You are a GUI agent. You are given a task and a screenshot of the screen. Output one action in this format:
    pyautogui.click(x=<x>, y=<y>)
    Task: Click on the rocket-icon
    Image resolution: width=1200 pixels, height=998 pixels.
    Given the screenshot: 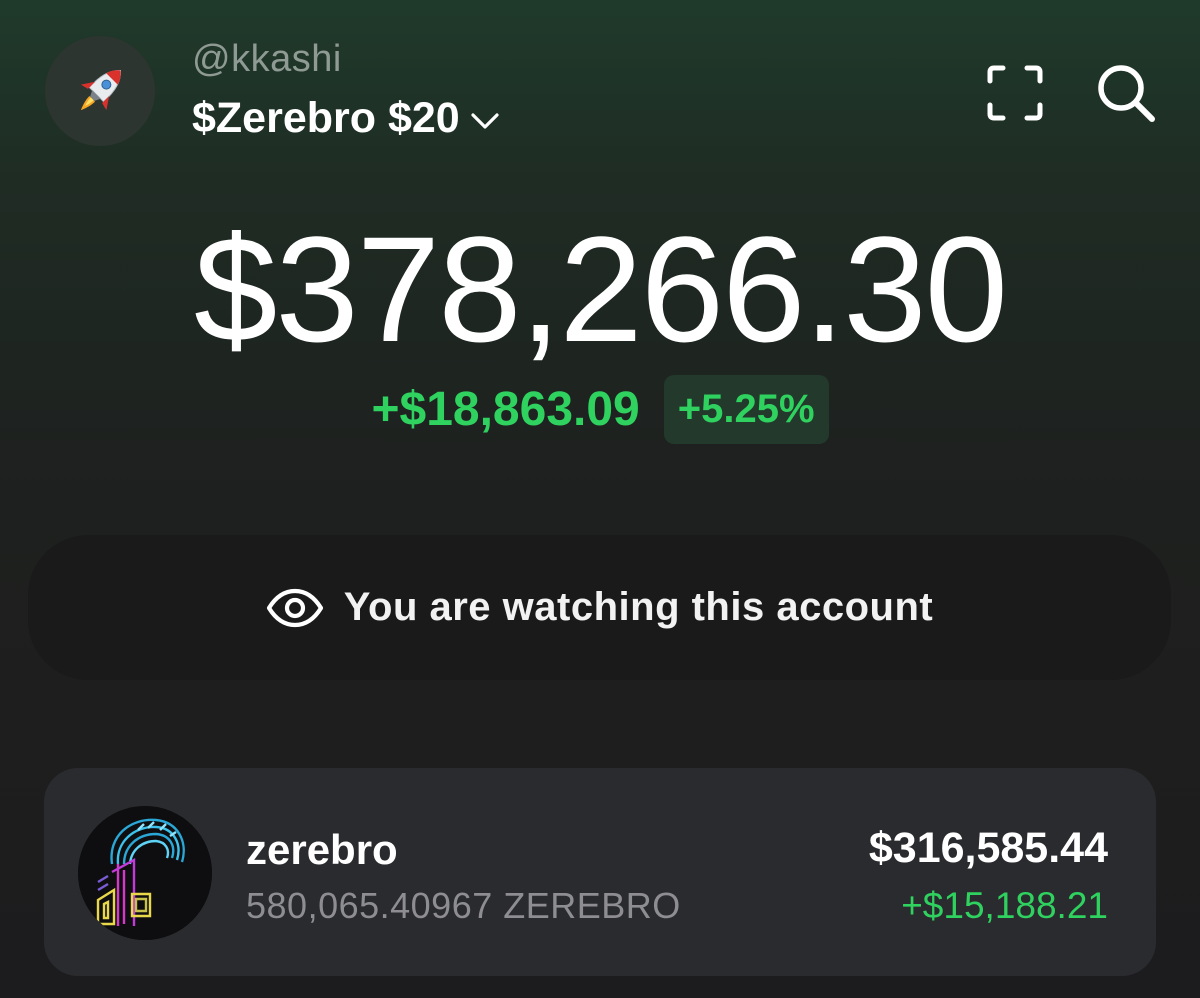 What is the action you would take?
    pyautogui.click(x=101, y=90)
    